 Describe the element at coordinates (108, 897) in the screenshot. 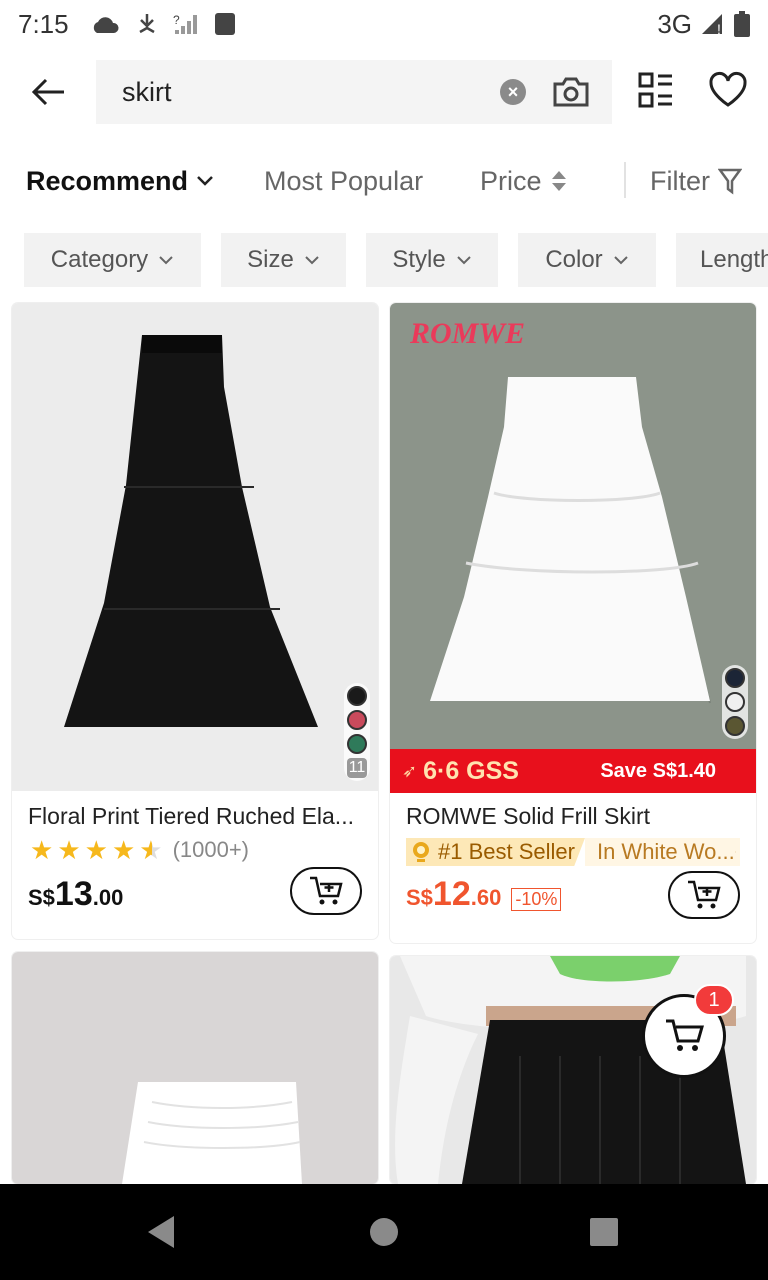

I see `price-dec: .00` at that location.